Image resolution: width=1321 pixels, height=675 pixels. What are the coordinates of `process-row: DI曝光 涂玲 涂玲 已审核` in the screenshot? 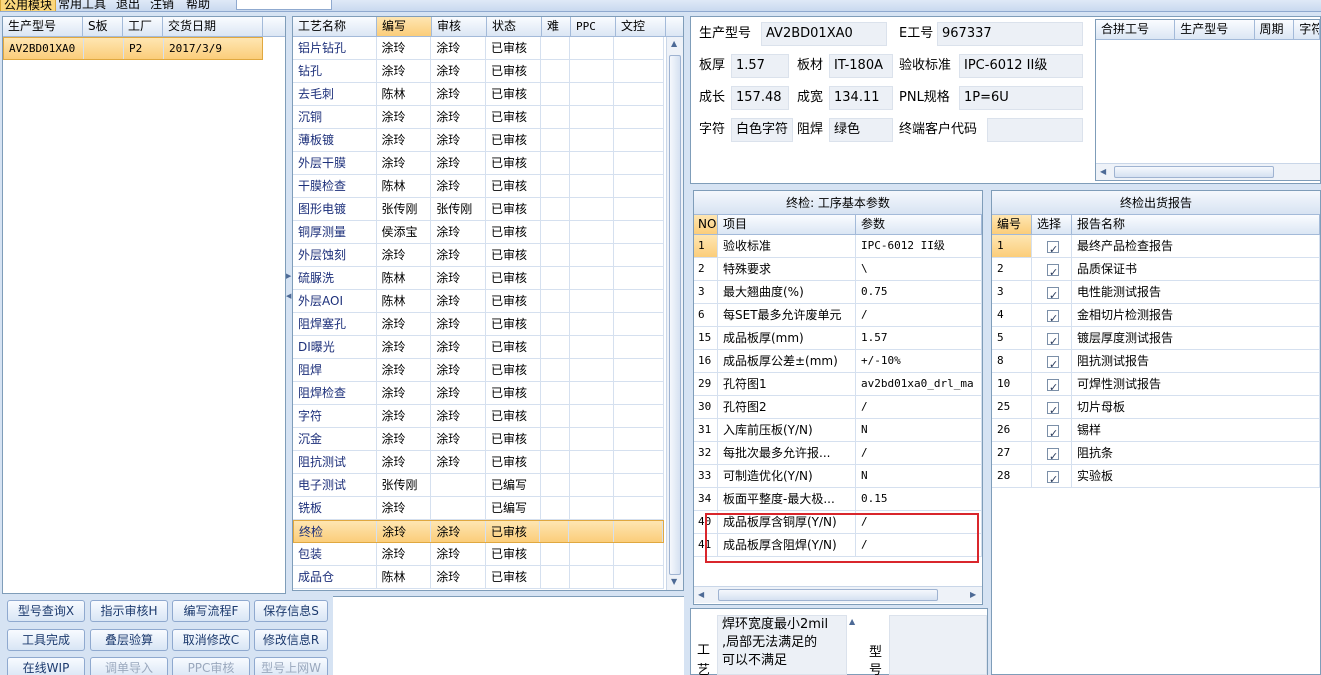 It's located at (478, 347).